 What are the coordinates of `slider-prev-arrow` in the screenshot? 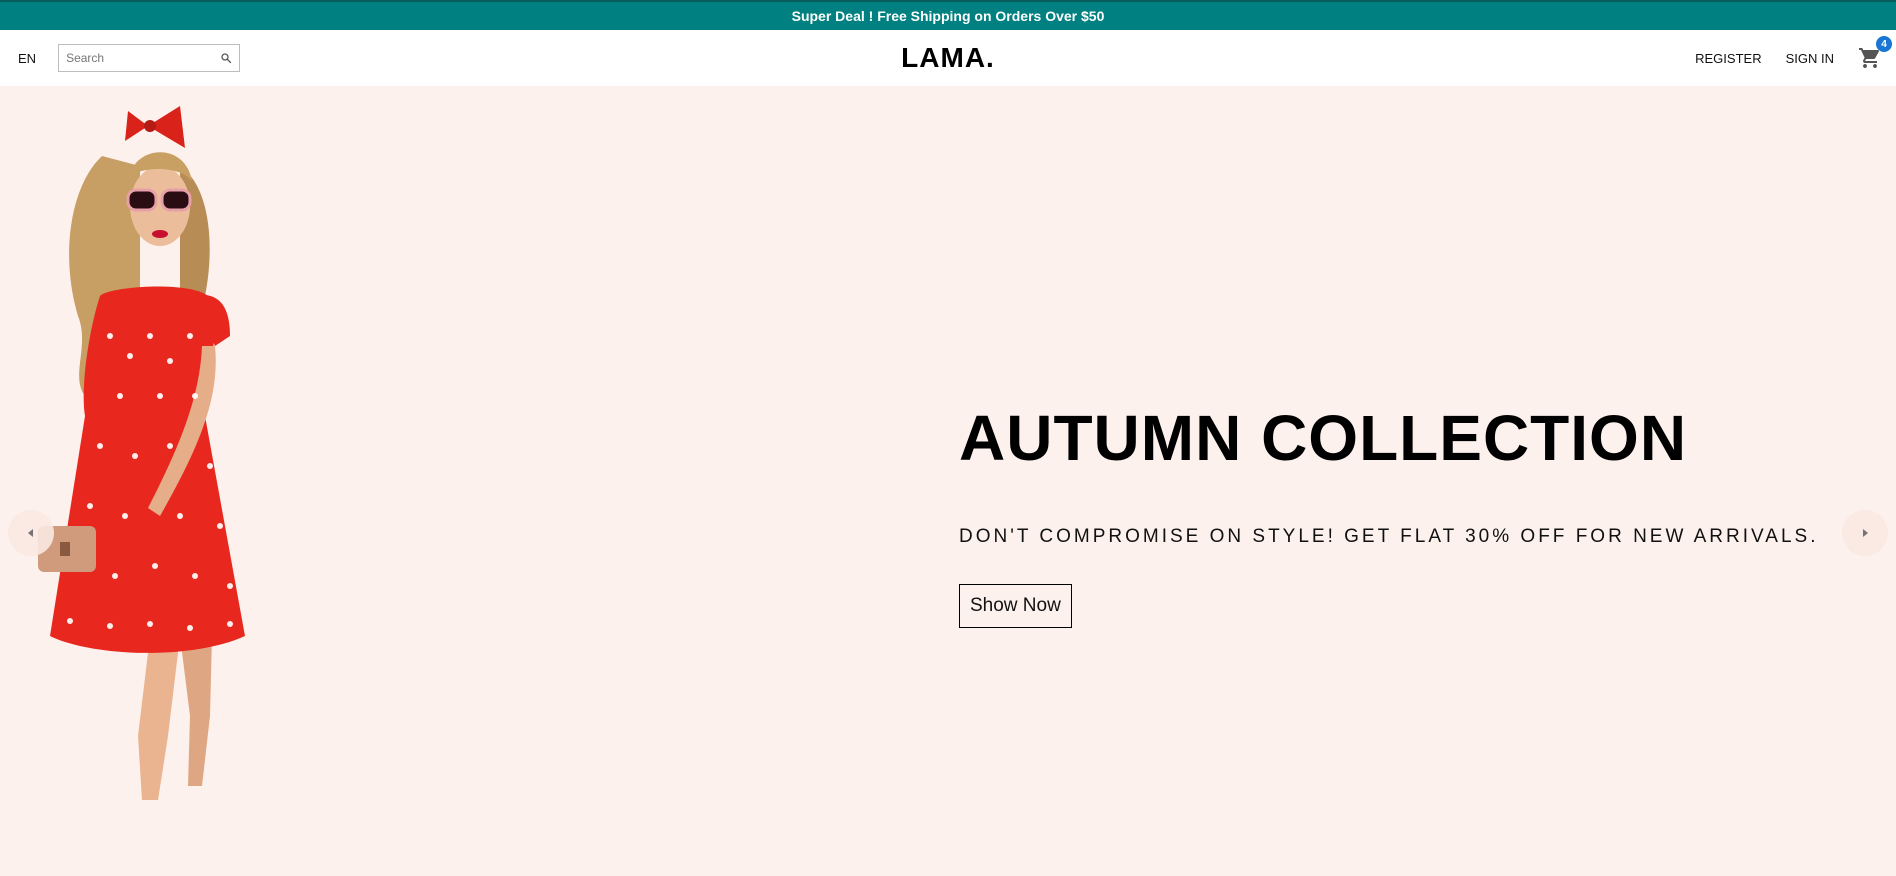 It's located at (31, 533).